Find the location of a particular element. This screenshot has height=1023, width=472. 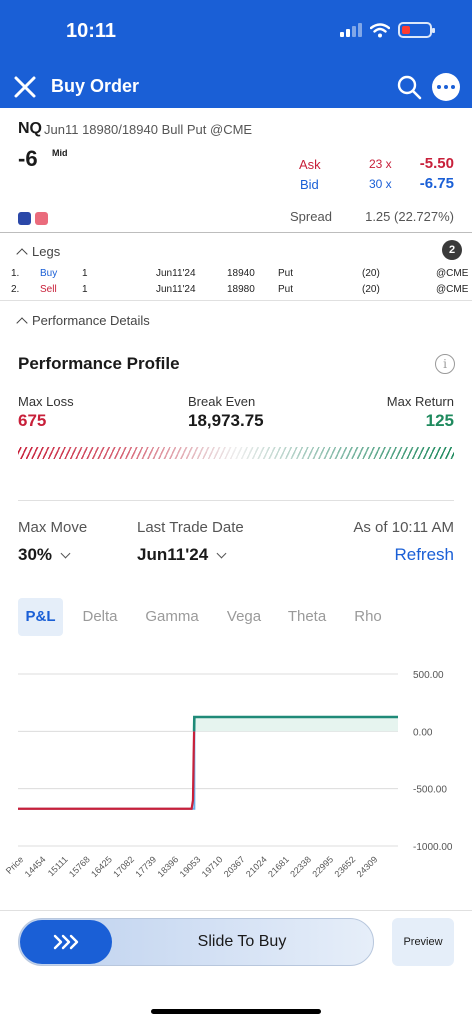

slide-to-buy-label: Slide To Buy is located at coordinates (242, 941).